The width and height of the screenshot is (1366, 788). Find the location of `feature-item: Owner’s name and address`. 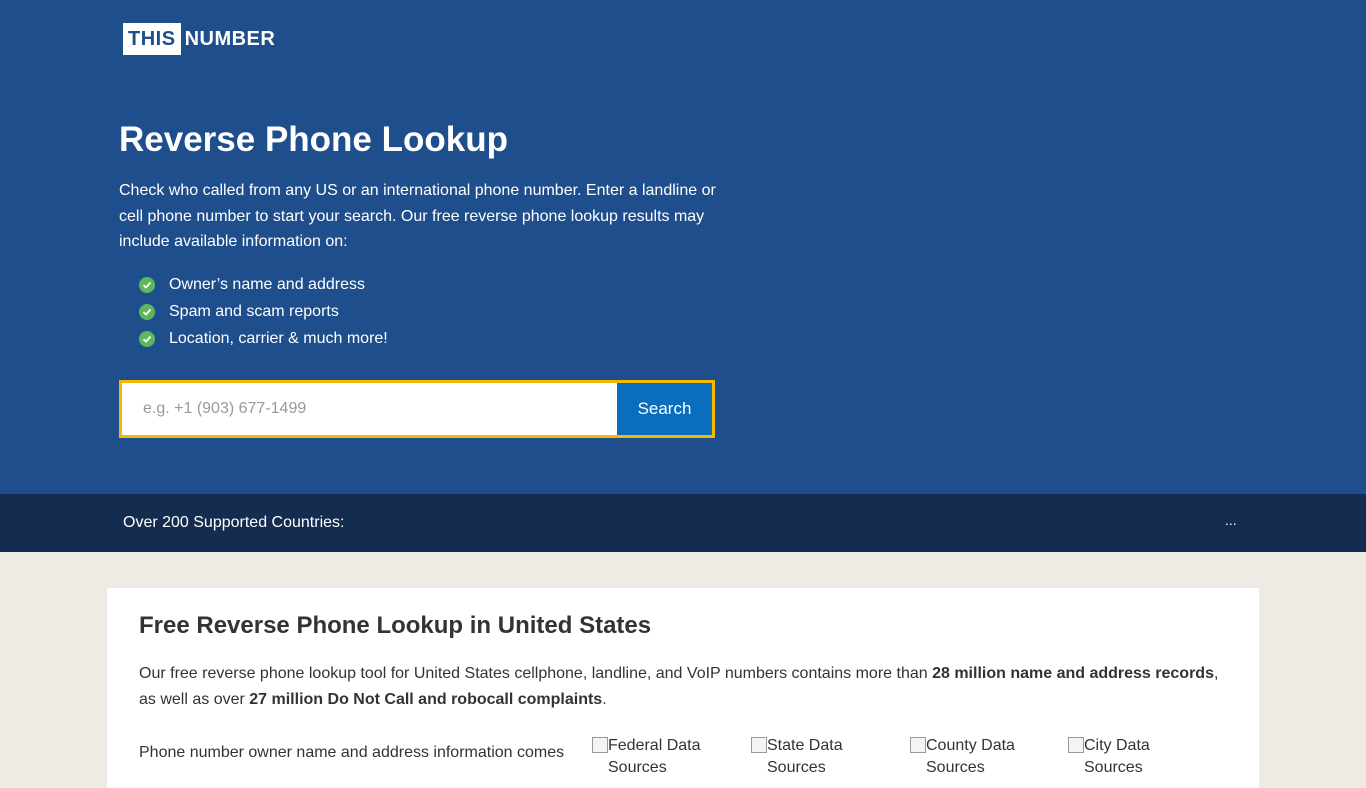

feature-item: Owner’s name and address is located at coordinates (263, 284).